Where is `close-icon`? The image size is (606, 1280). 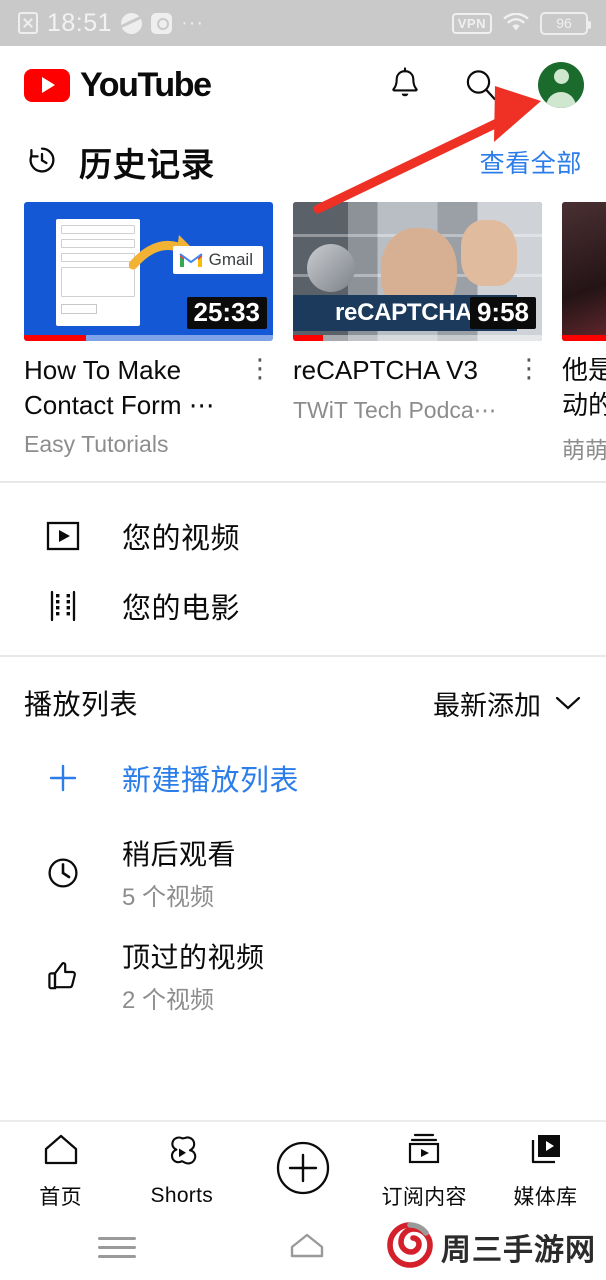 close-icon is located at coordinates (28, 23).